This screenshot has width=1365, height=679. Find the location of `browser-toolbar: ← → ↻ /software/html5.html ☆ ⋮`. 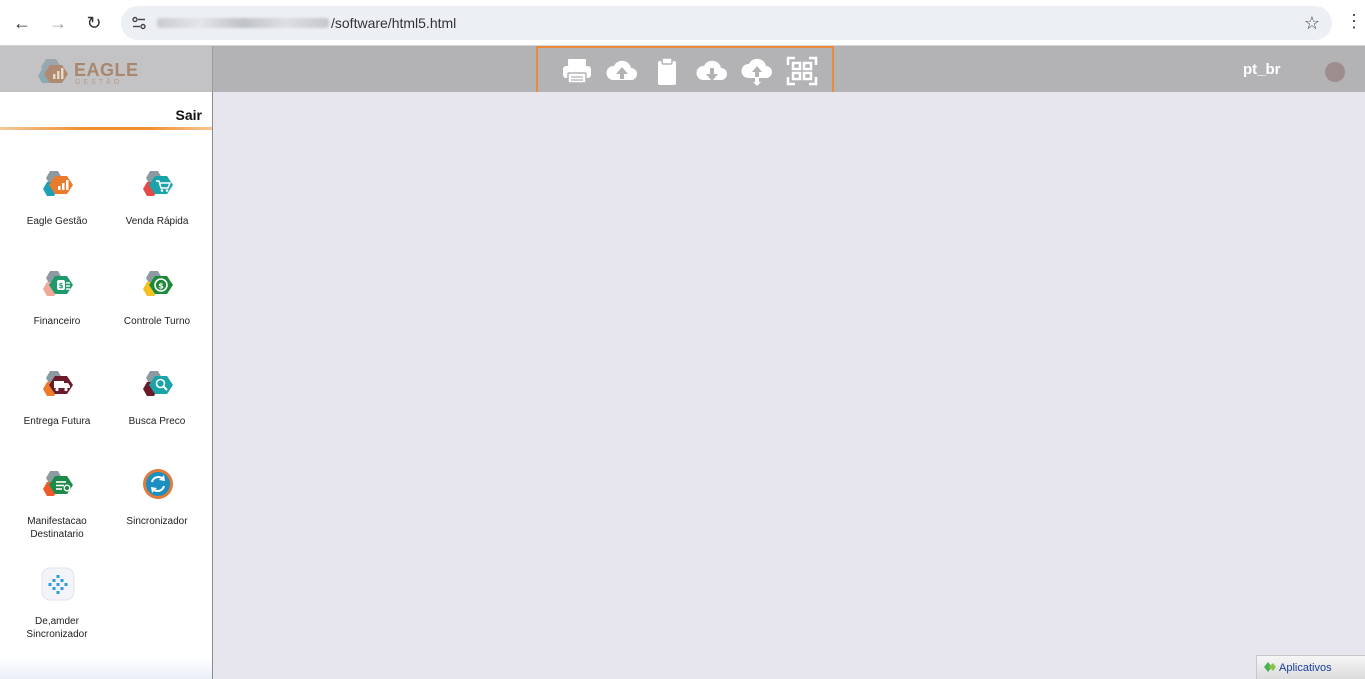

browser-toolbar: ← → ↻ /software/html5.html ☆ ⋮ is located at coordinates (682, 23).